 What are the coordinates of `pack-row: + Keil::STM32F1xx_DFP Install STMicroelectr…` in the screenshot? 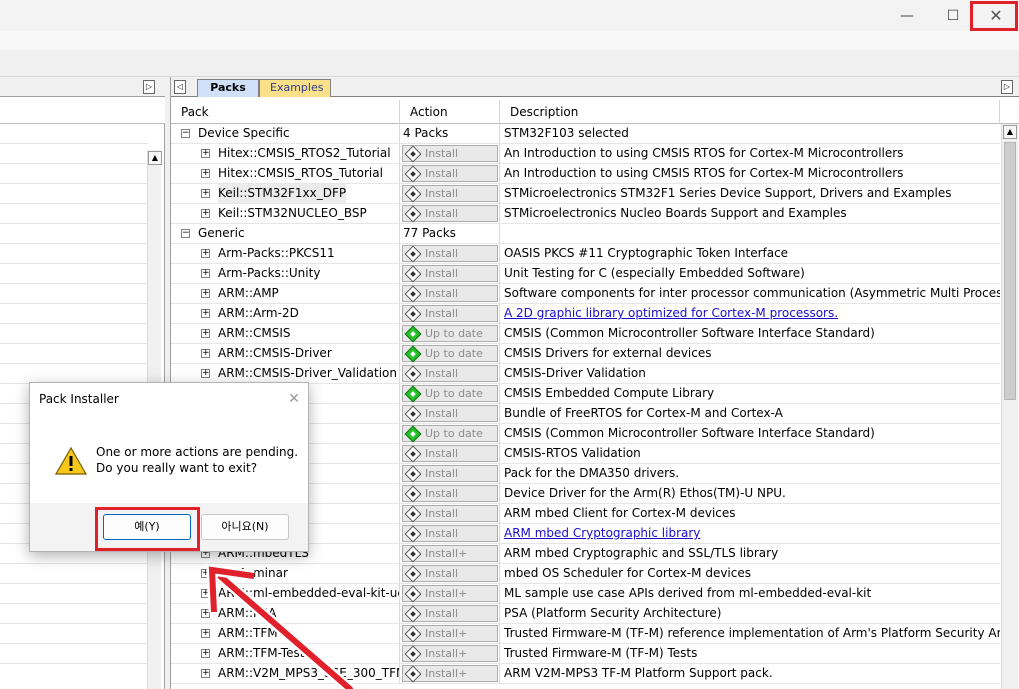 It's located at (585, 194).